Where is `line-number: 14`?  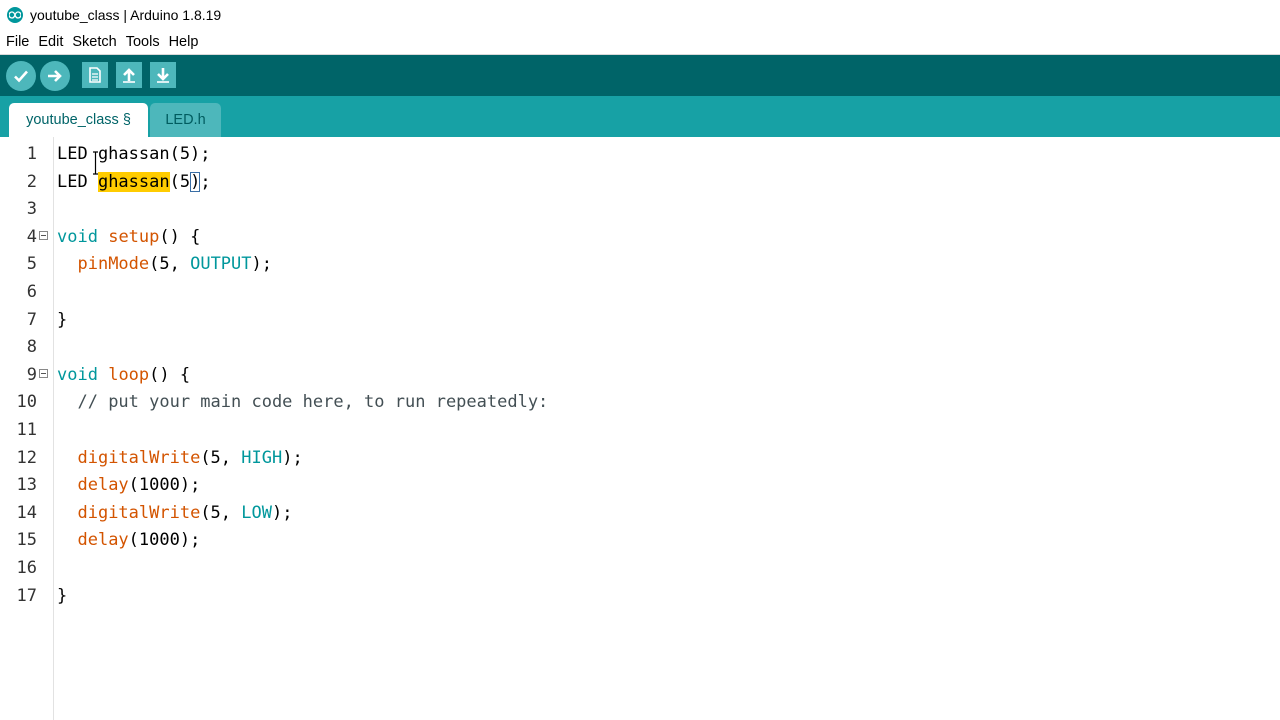 line-number: 14 is located at coordinates (26, 512).